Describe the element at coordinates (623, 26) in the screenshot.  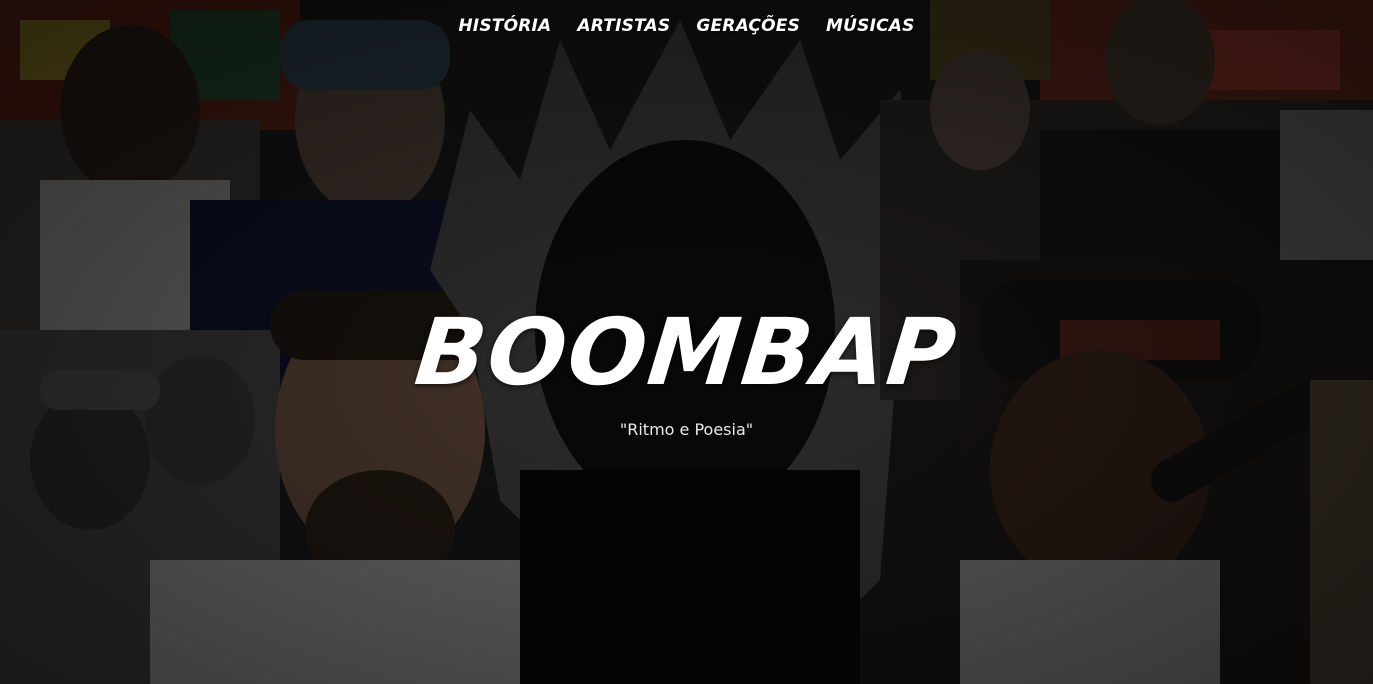
I see `nav-item-artistas: ARTISTAS` at that location.